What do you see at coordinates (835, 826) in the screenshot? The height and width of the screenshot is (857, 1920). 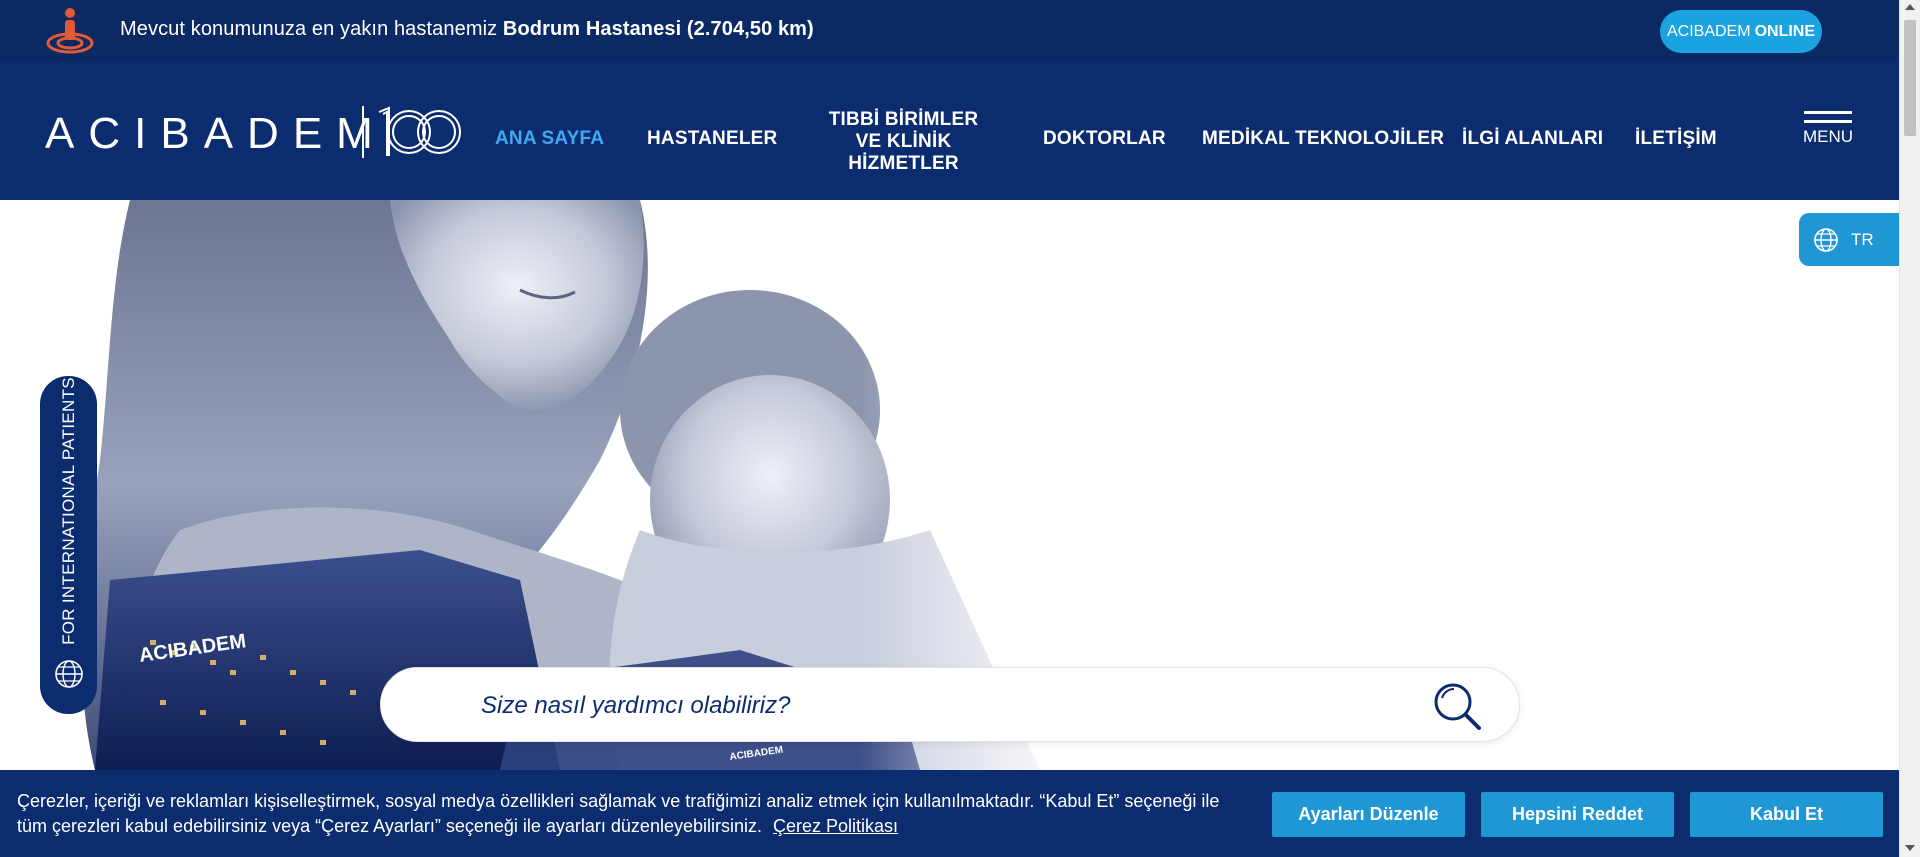 I see `cookie-policy-link: Çerez Politikası` at bounding box center [835, 826].